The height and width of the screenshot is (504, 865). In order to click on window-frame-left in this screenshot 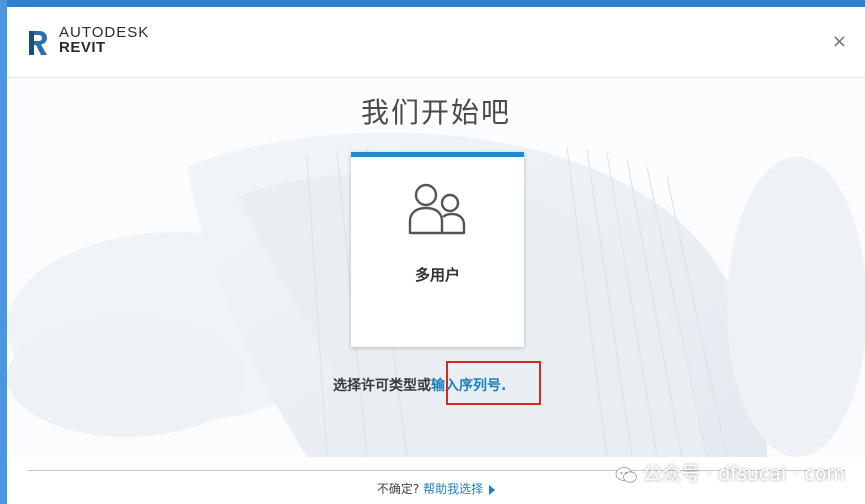, I will do `click(3, 252)`.